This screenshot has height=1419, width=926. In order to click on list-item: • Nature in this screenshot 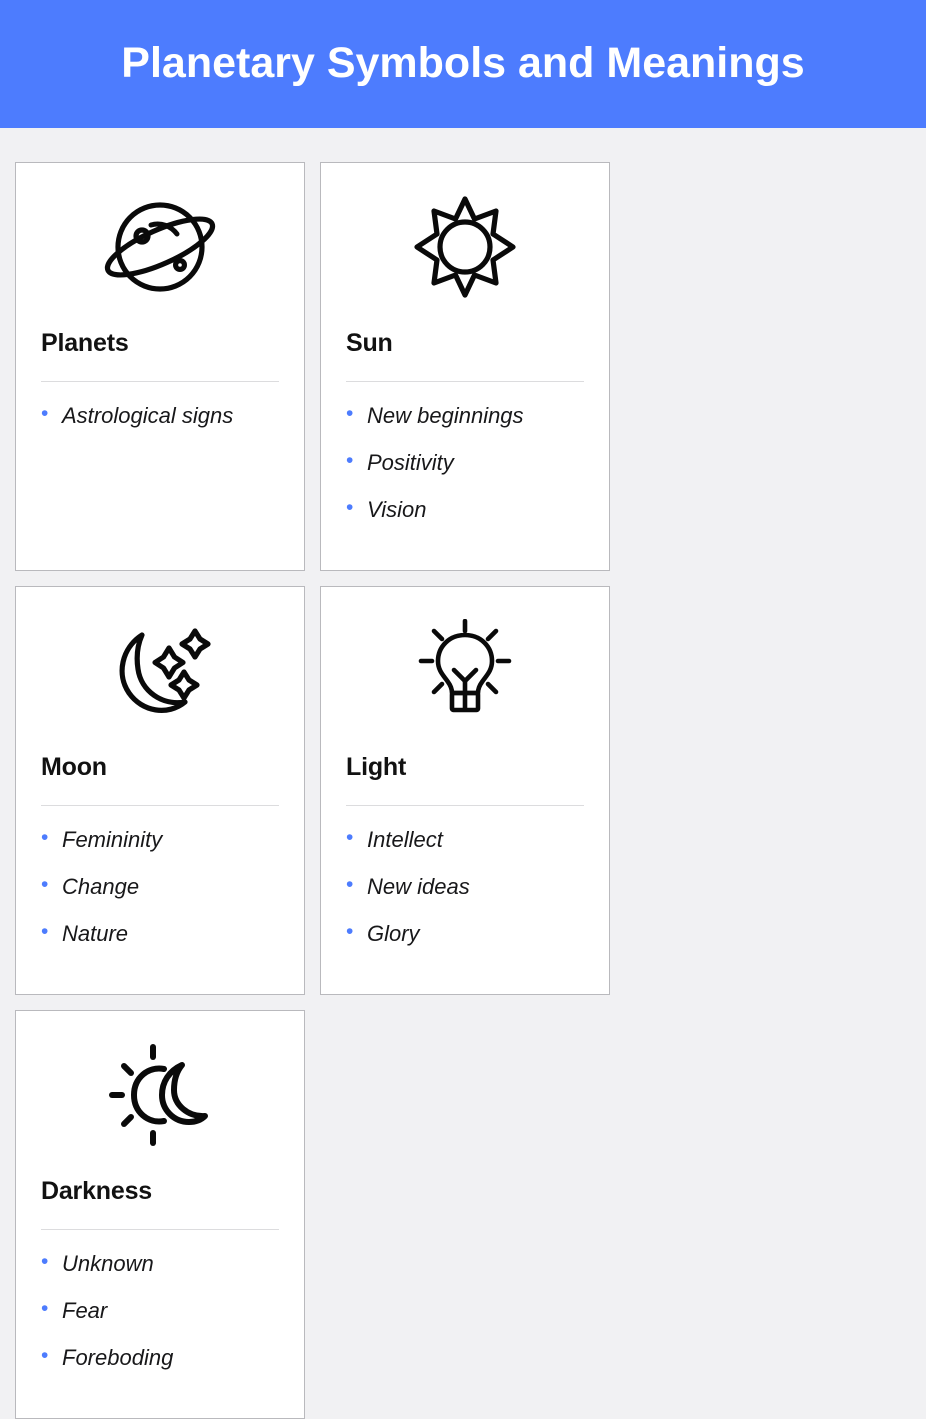, I will do `click(160, 933)`.